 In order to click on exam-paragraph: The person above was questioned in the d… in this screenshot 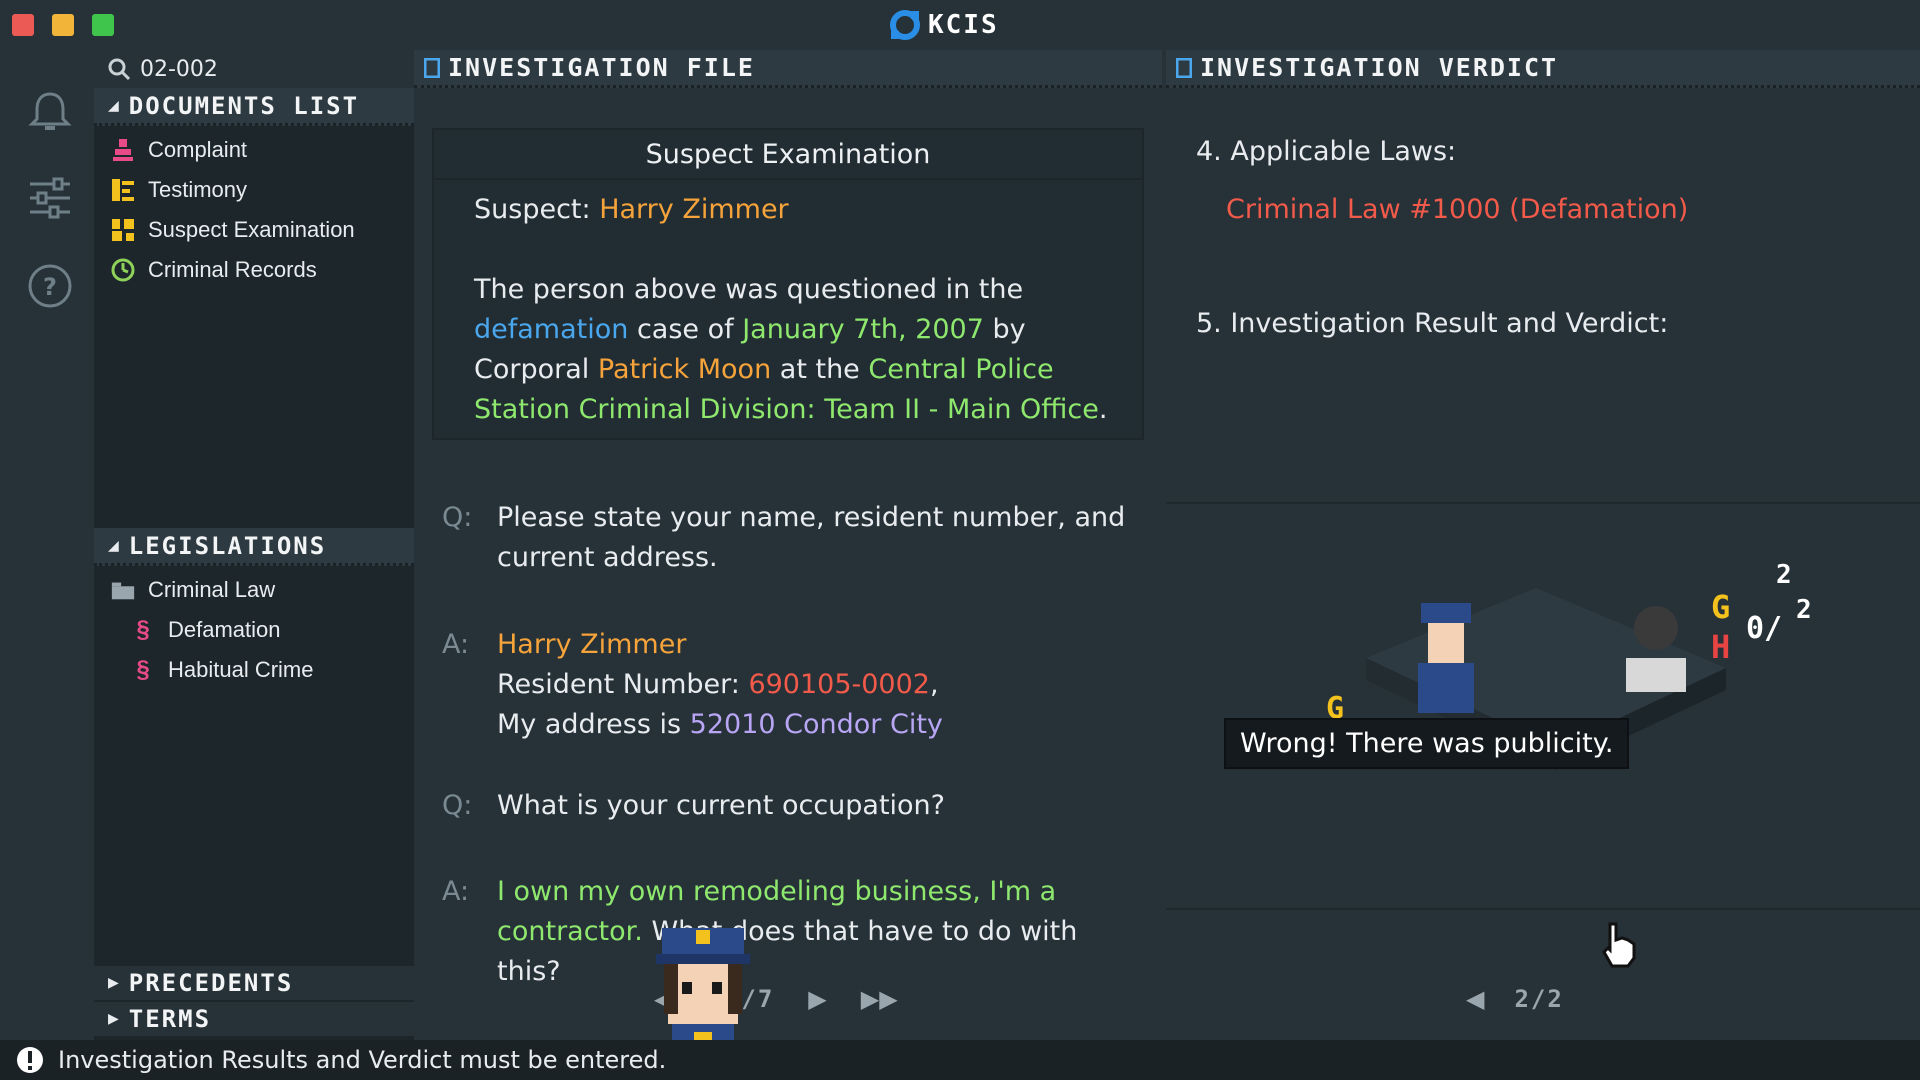, I will do `click(799, 350)`.